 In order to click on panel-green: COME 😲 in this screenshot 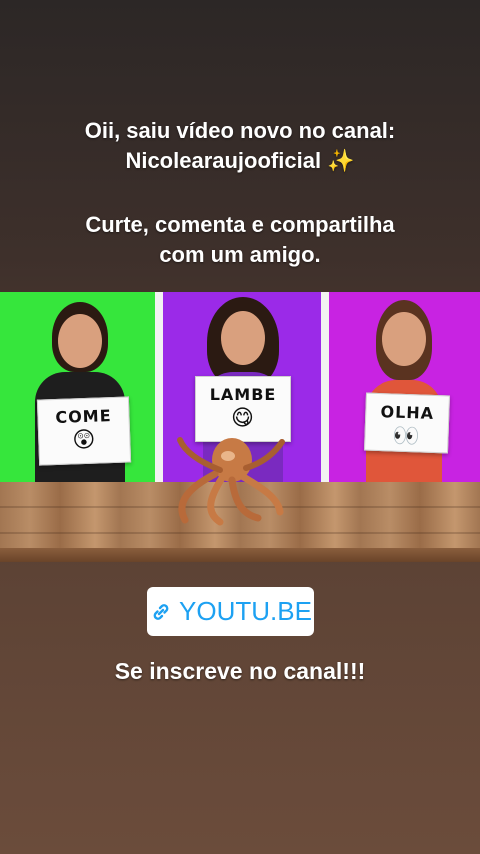, I will do `click(77, 392)`.